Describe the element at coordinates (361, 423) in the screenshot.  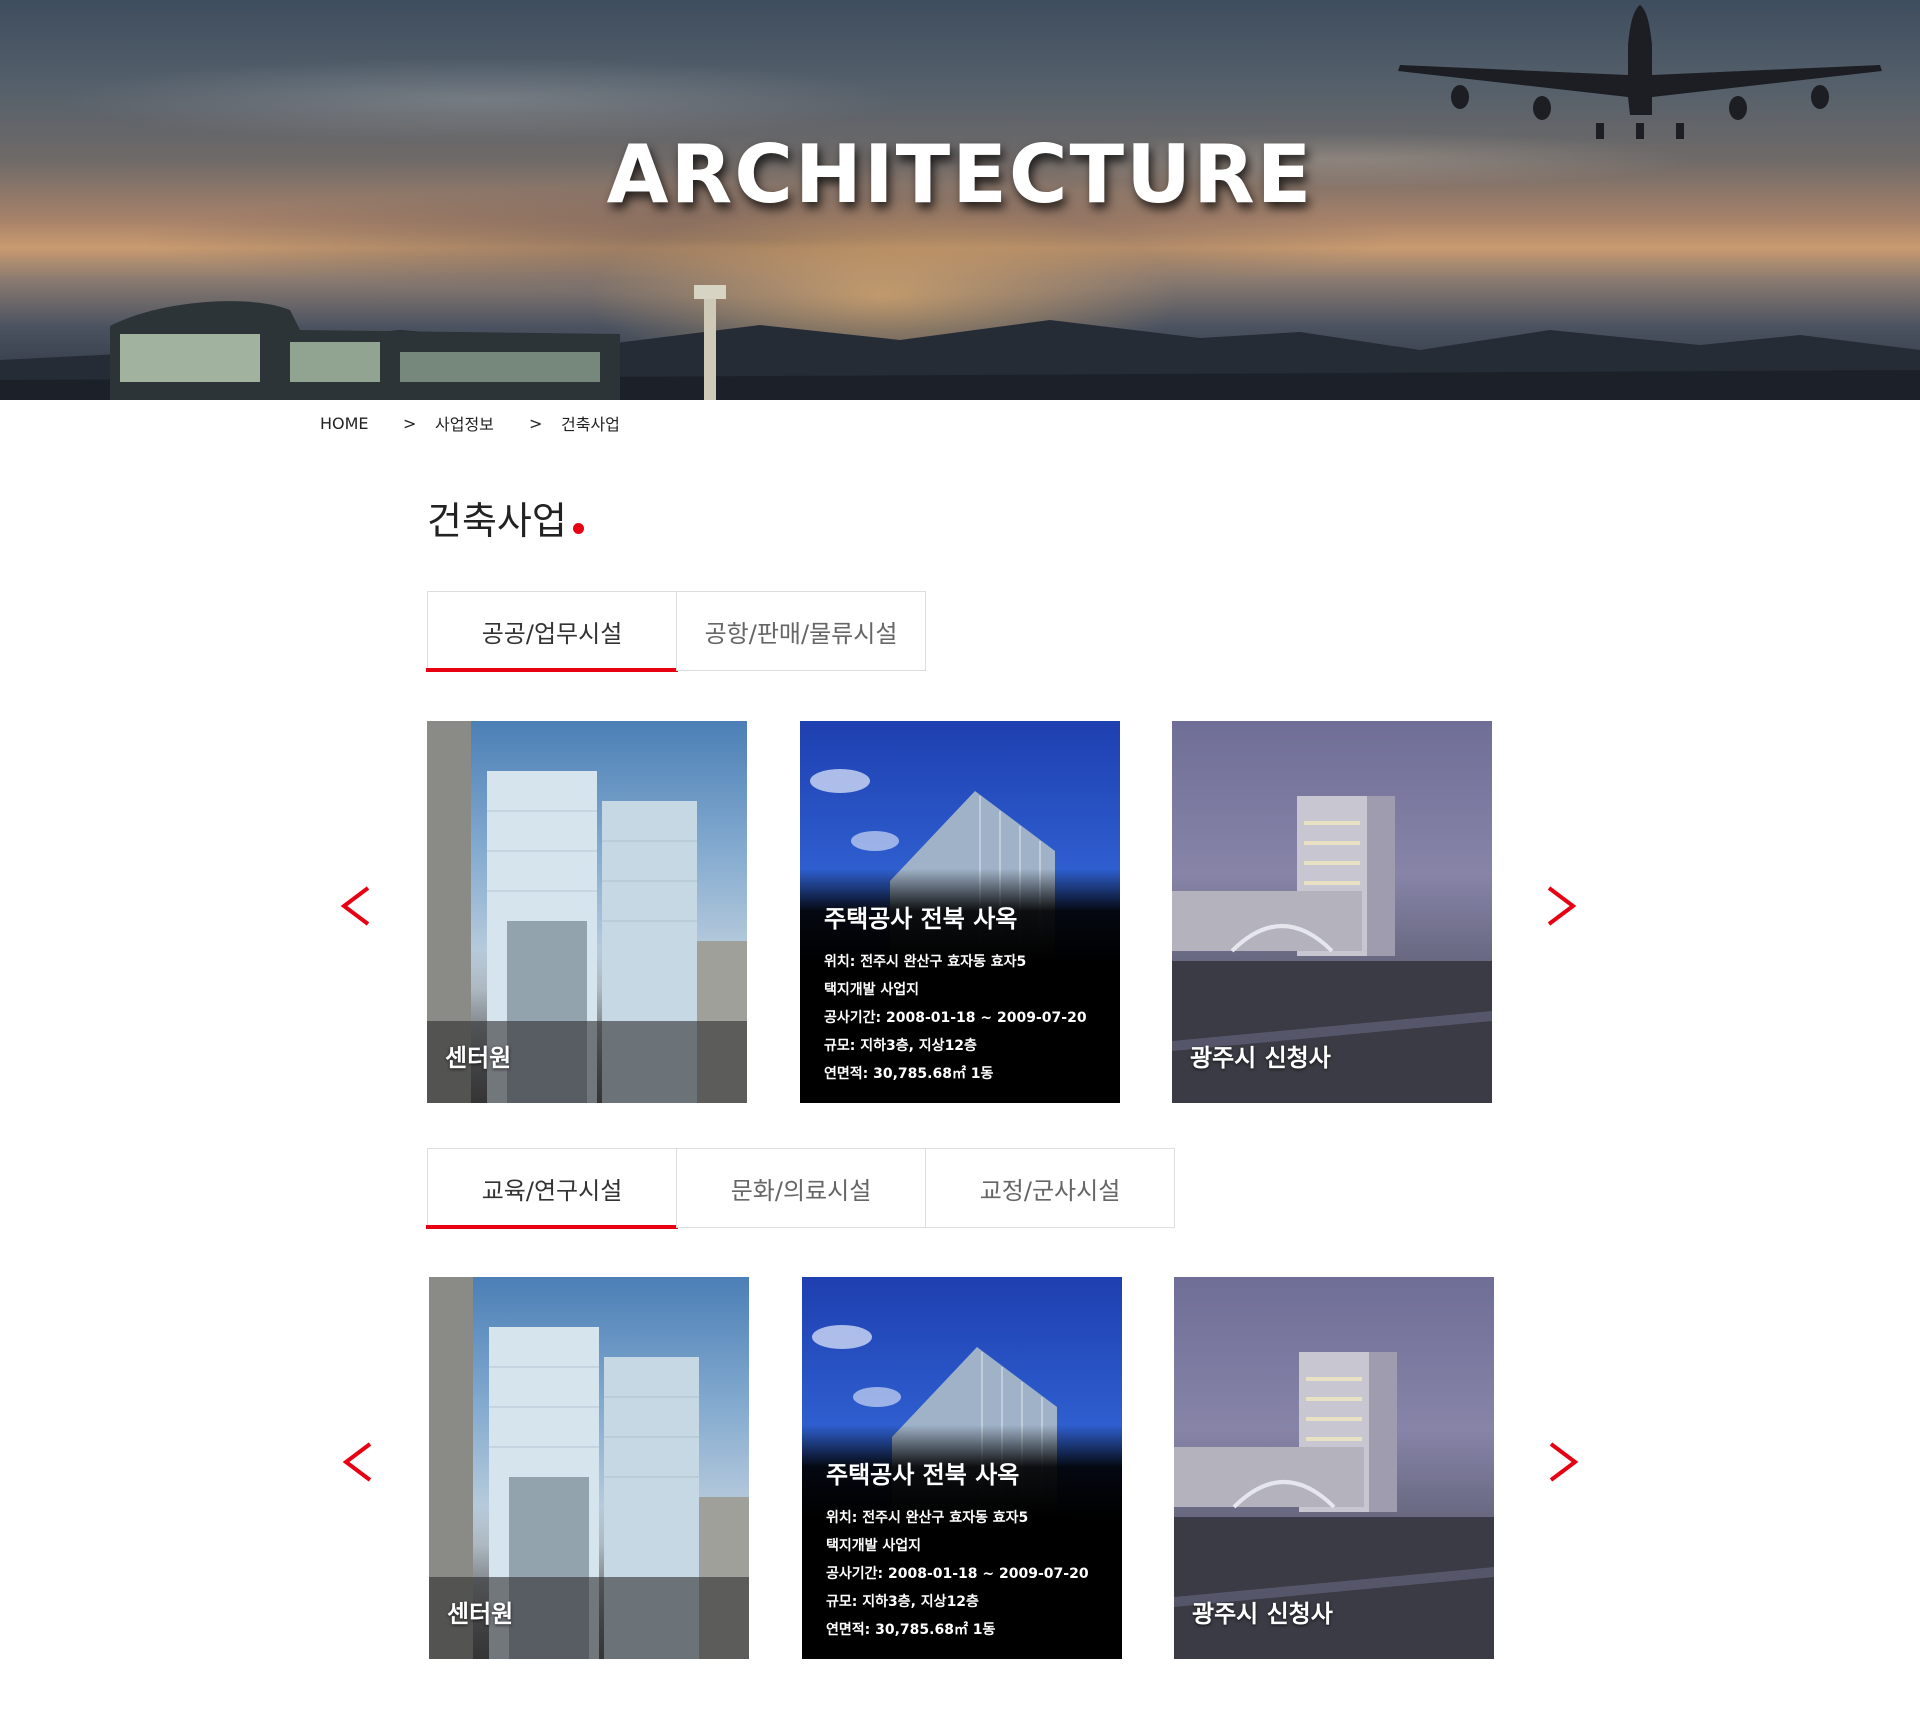
I see `breadcrumb-home: HOME` at that location.